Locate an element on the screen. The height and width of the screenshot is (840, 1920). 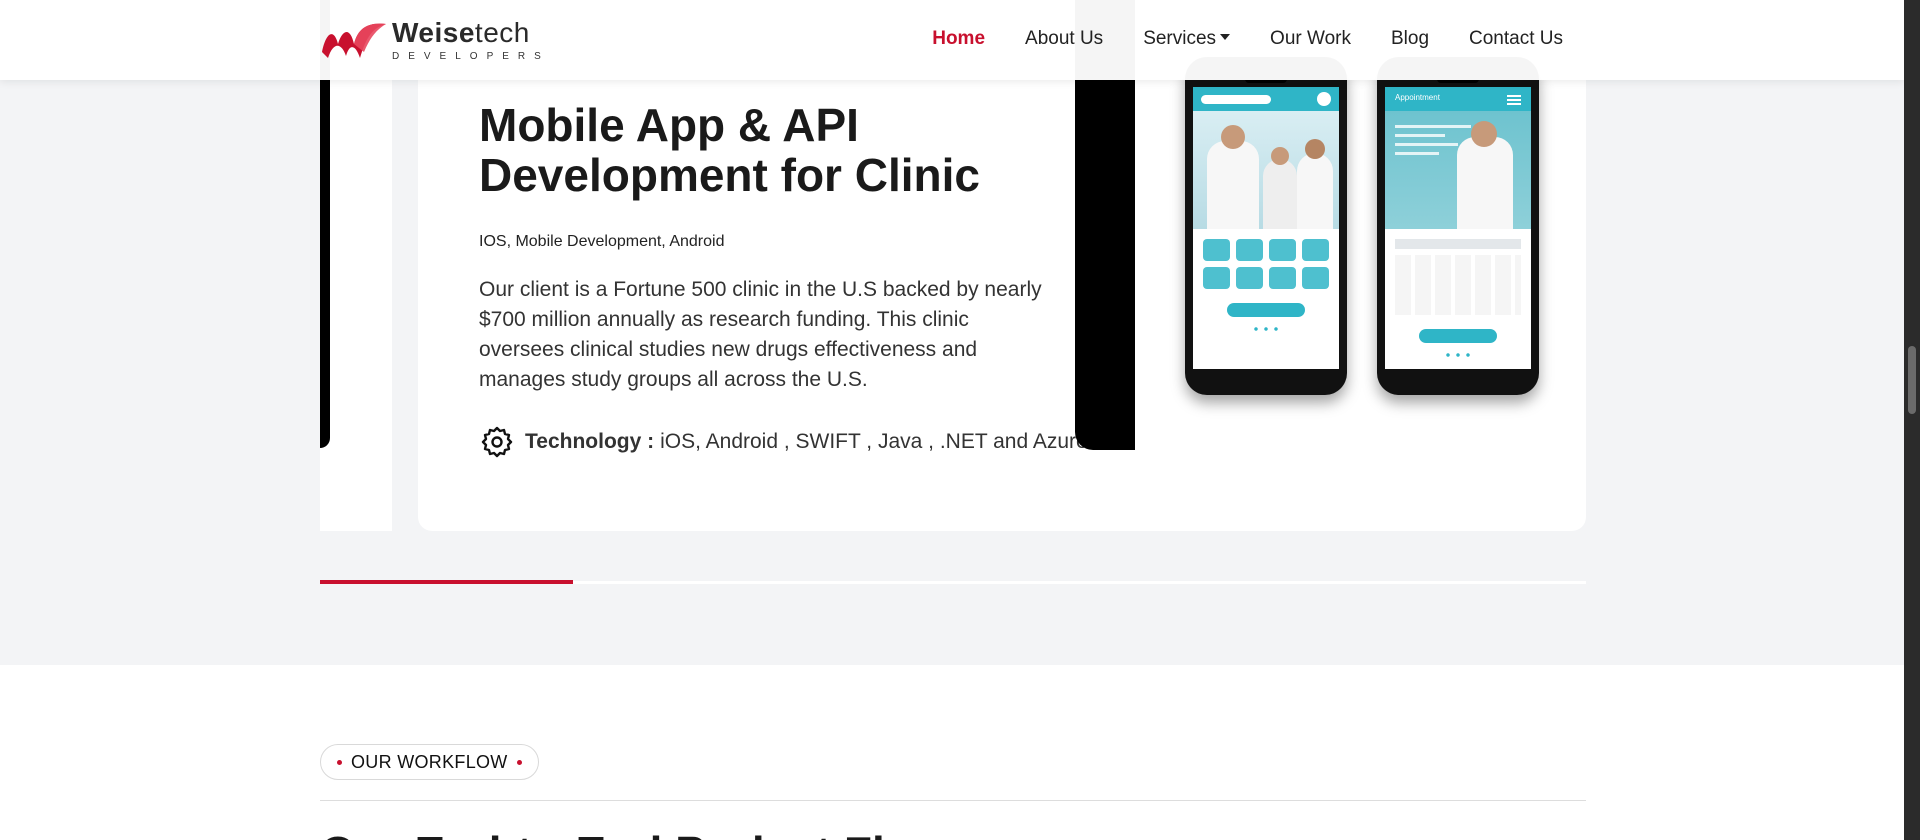
calendar-header is located at coordinates (1458, 244).